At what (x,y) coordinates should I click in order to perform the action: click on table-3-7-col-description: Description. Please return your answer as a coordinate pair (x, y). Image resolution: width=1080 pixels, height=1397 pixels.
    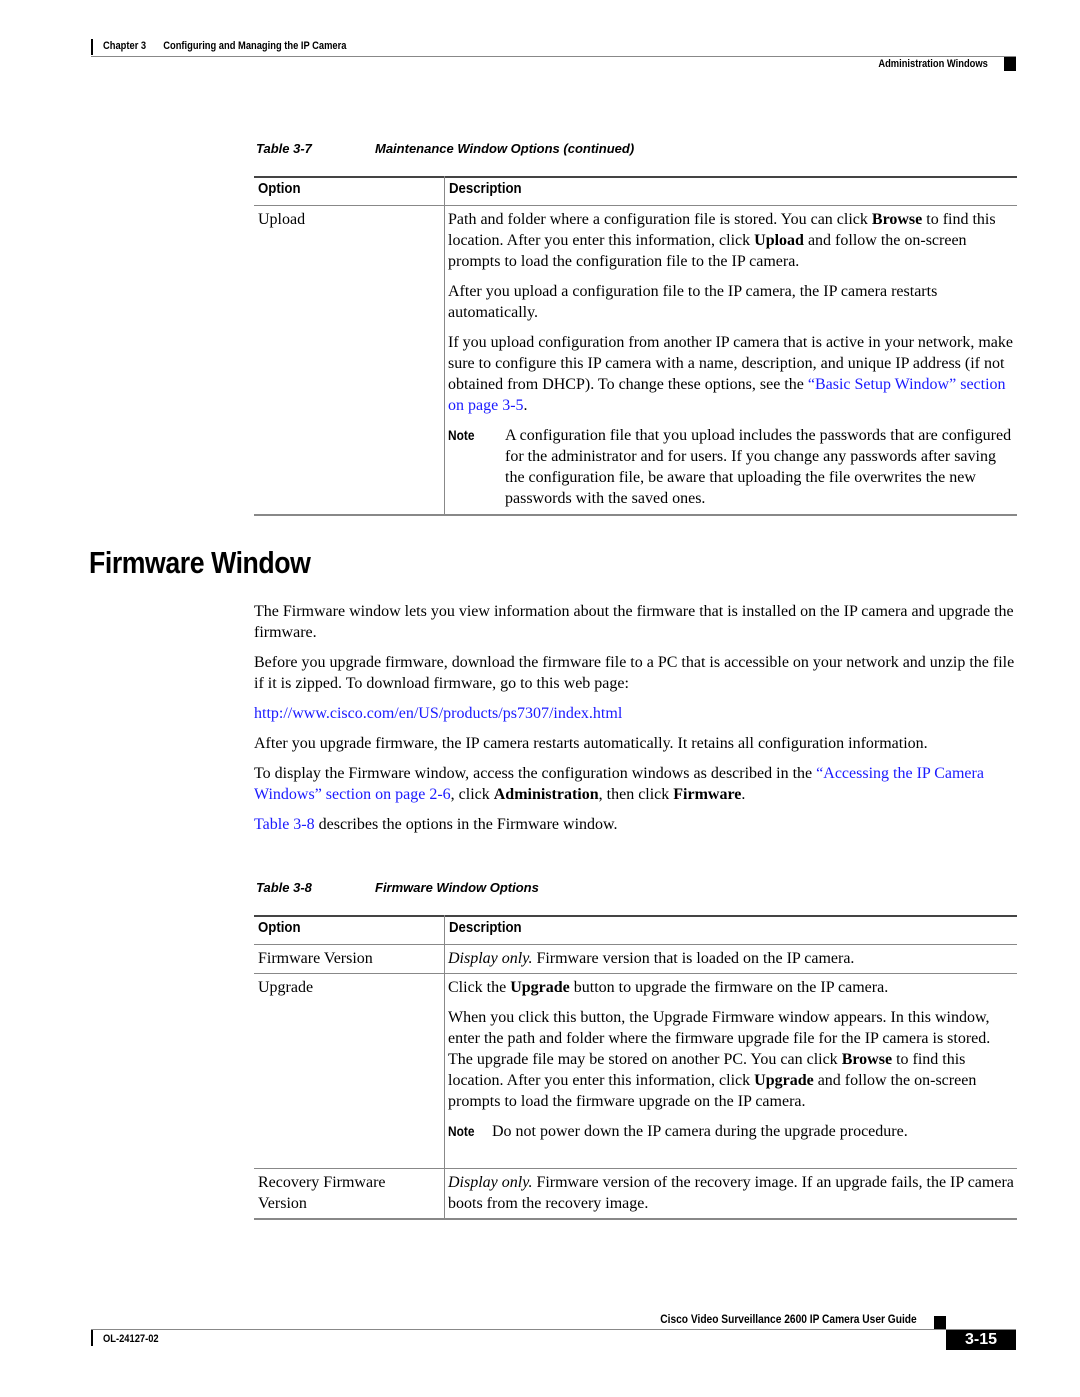
    Looking at the image, I should click on (485, 188).